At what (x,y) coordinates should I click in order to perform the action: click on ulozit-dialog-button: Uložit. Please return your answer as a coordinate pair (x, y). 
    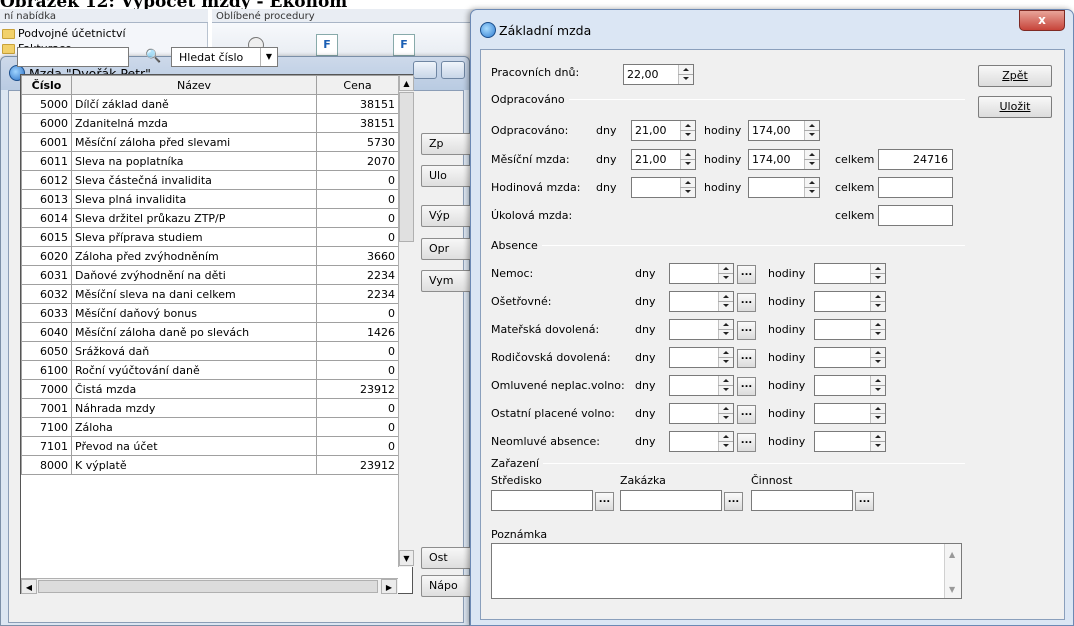
    Looking at the image, I should click on (1015, 107).